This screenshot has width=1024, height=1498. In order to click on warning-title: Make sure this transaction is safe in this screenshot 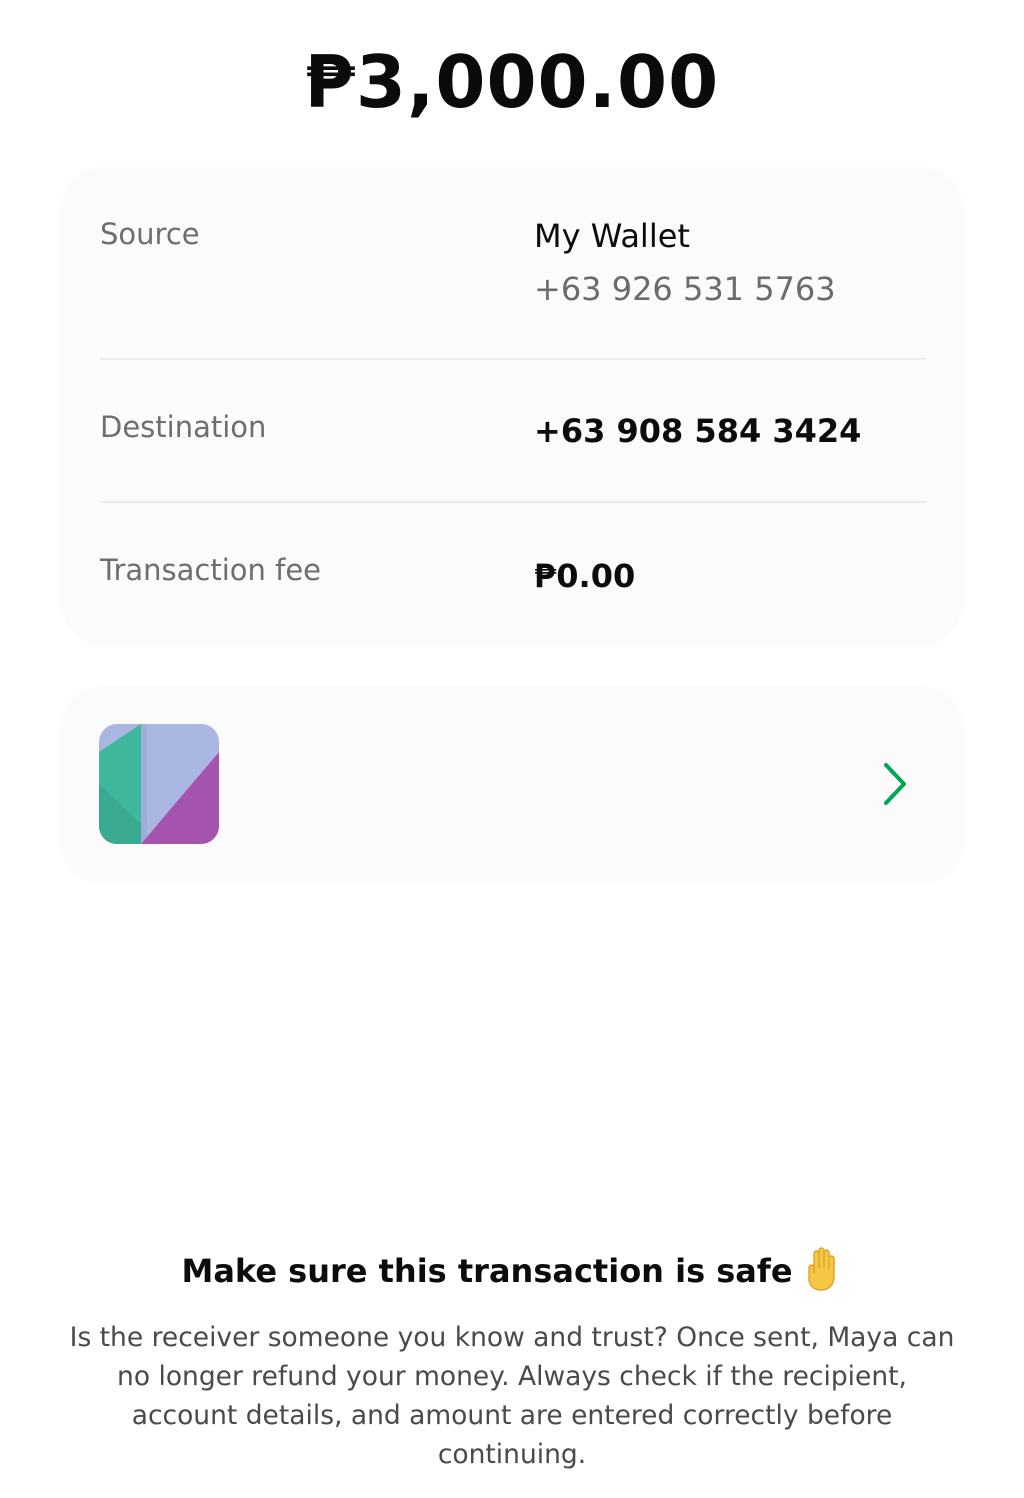, I will do `click(512, 1269)`.